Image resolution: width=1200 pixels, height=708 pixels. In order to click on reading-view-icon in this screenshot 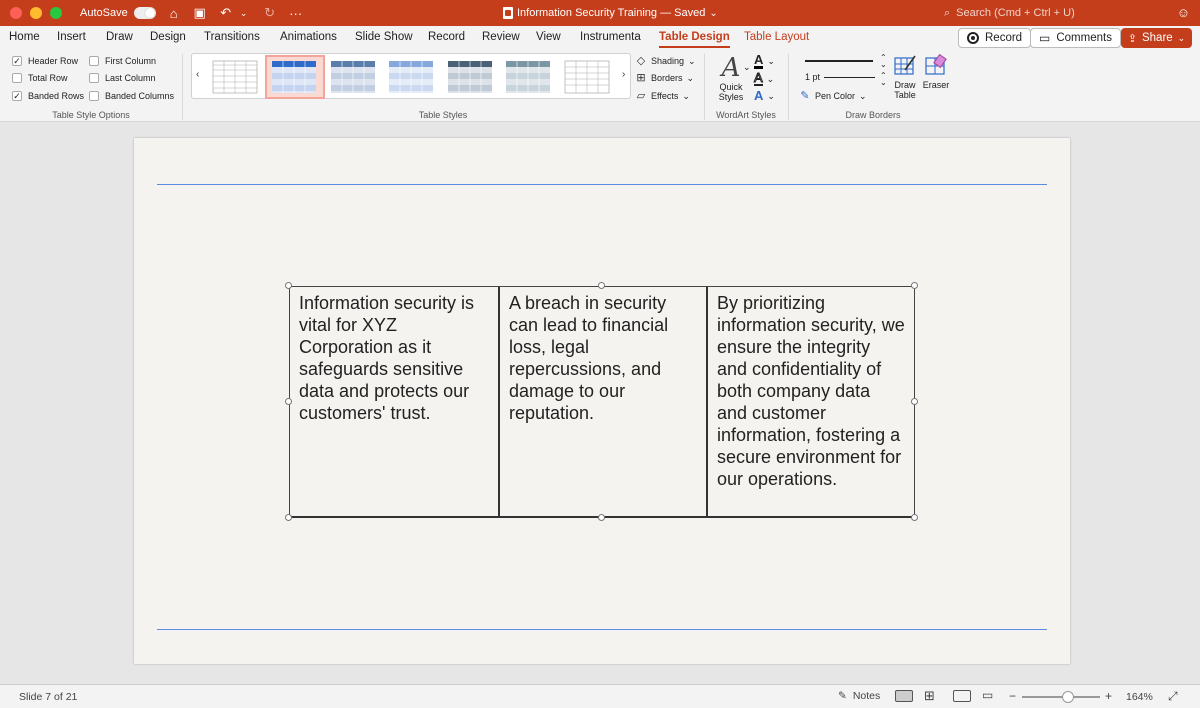, I will do `click(962, 696)`.